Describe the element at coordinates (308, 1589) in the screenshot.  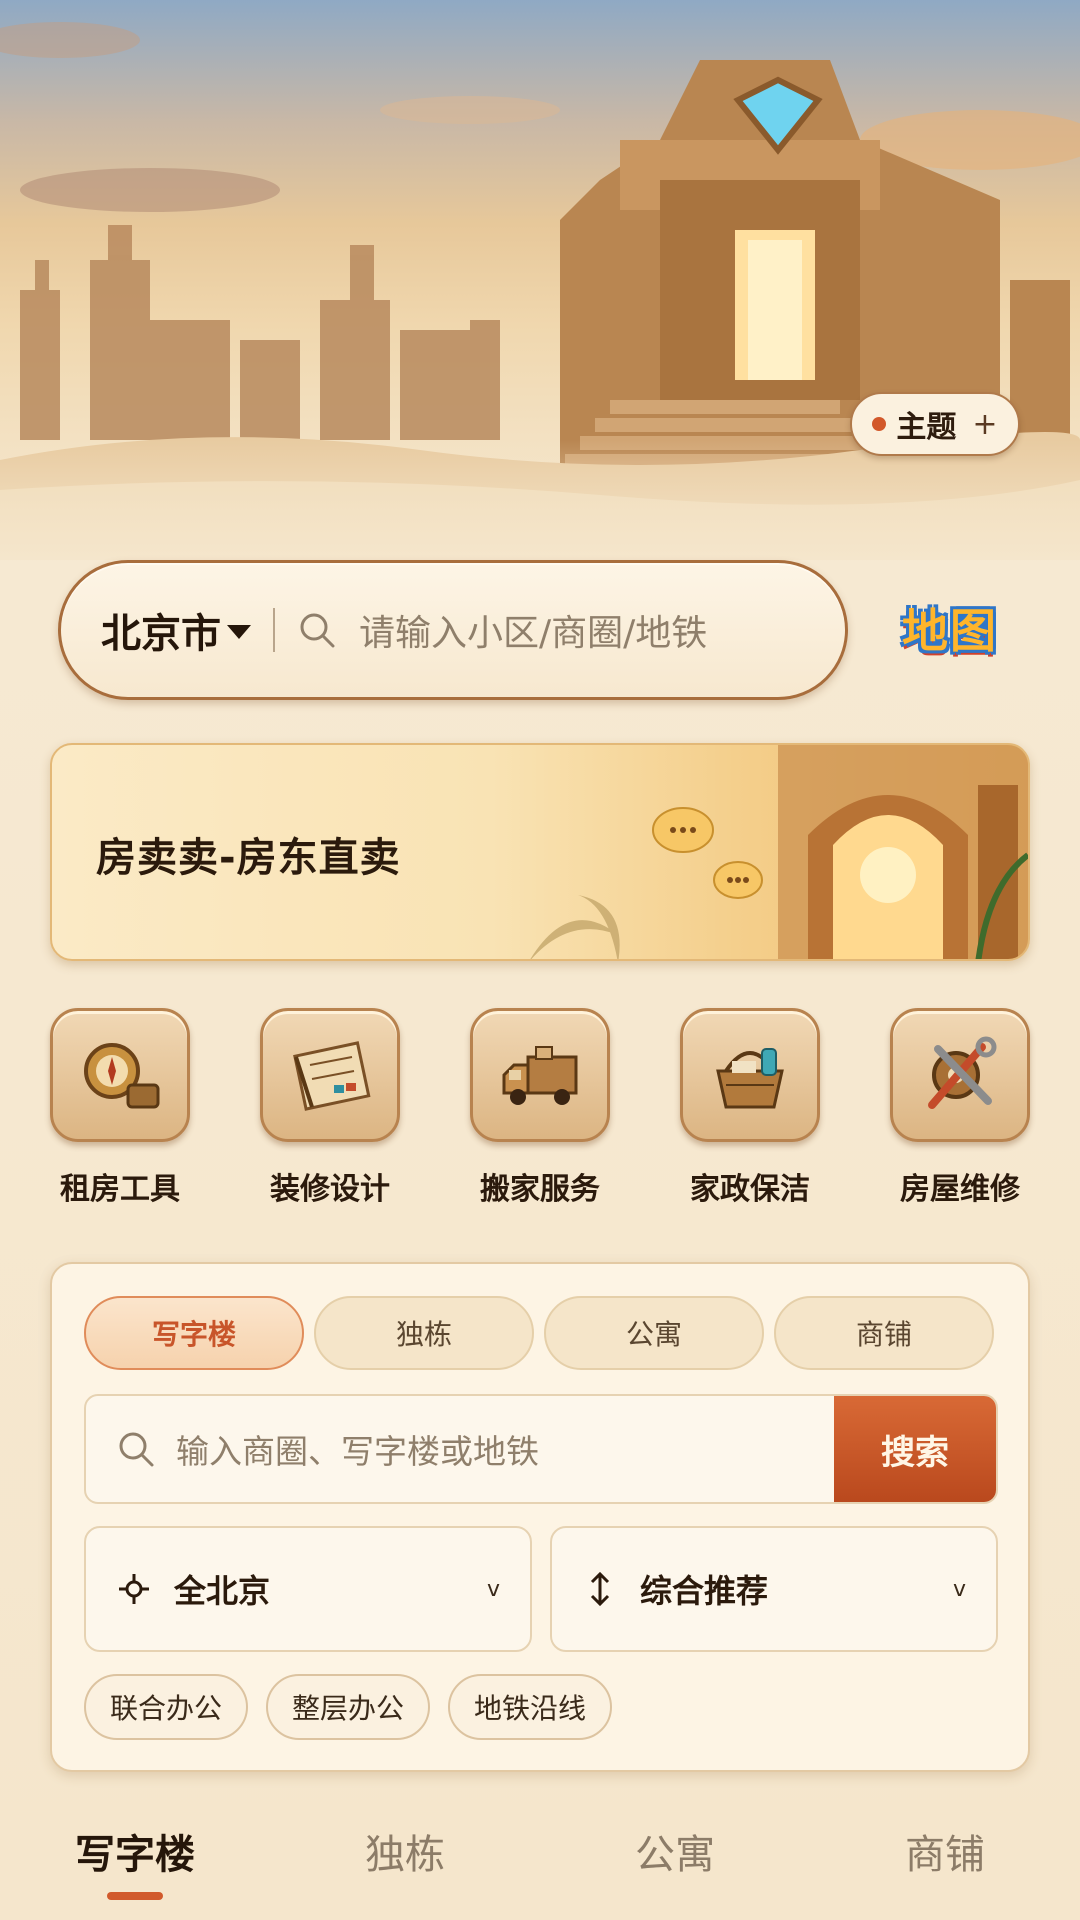
I see `region-dropdown: 全北京 v` at that location.